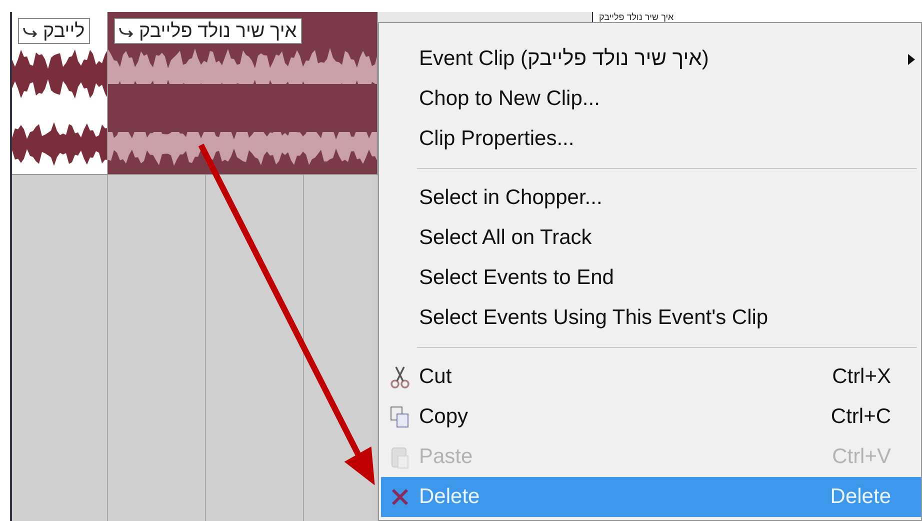  What do you see at coordinates (400, 417) in the screenshot?
I see `copy-icon` at bounding box center [400, 417].